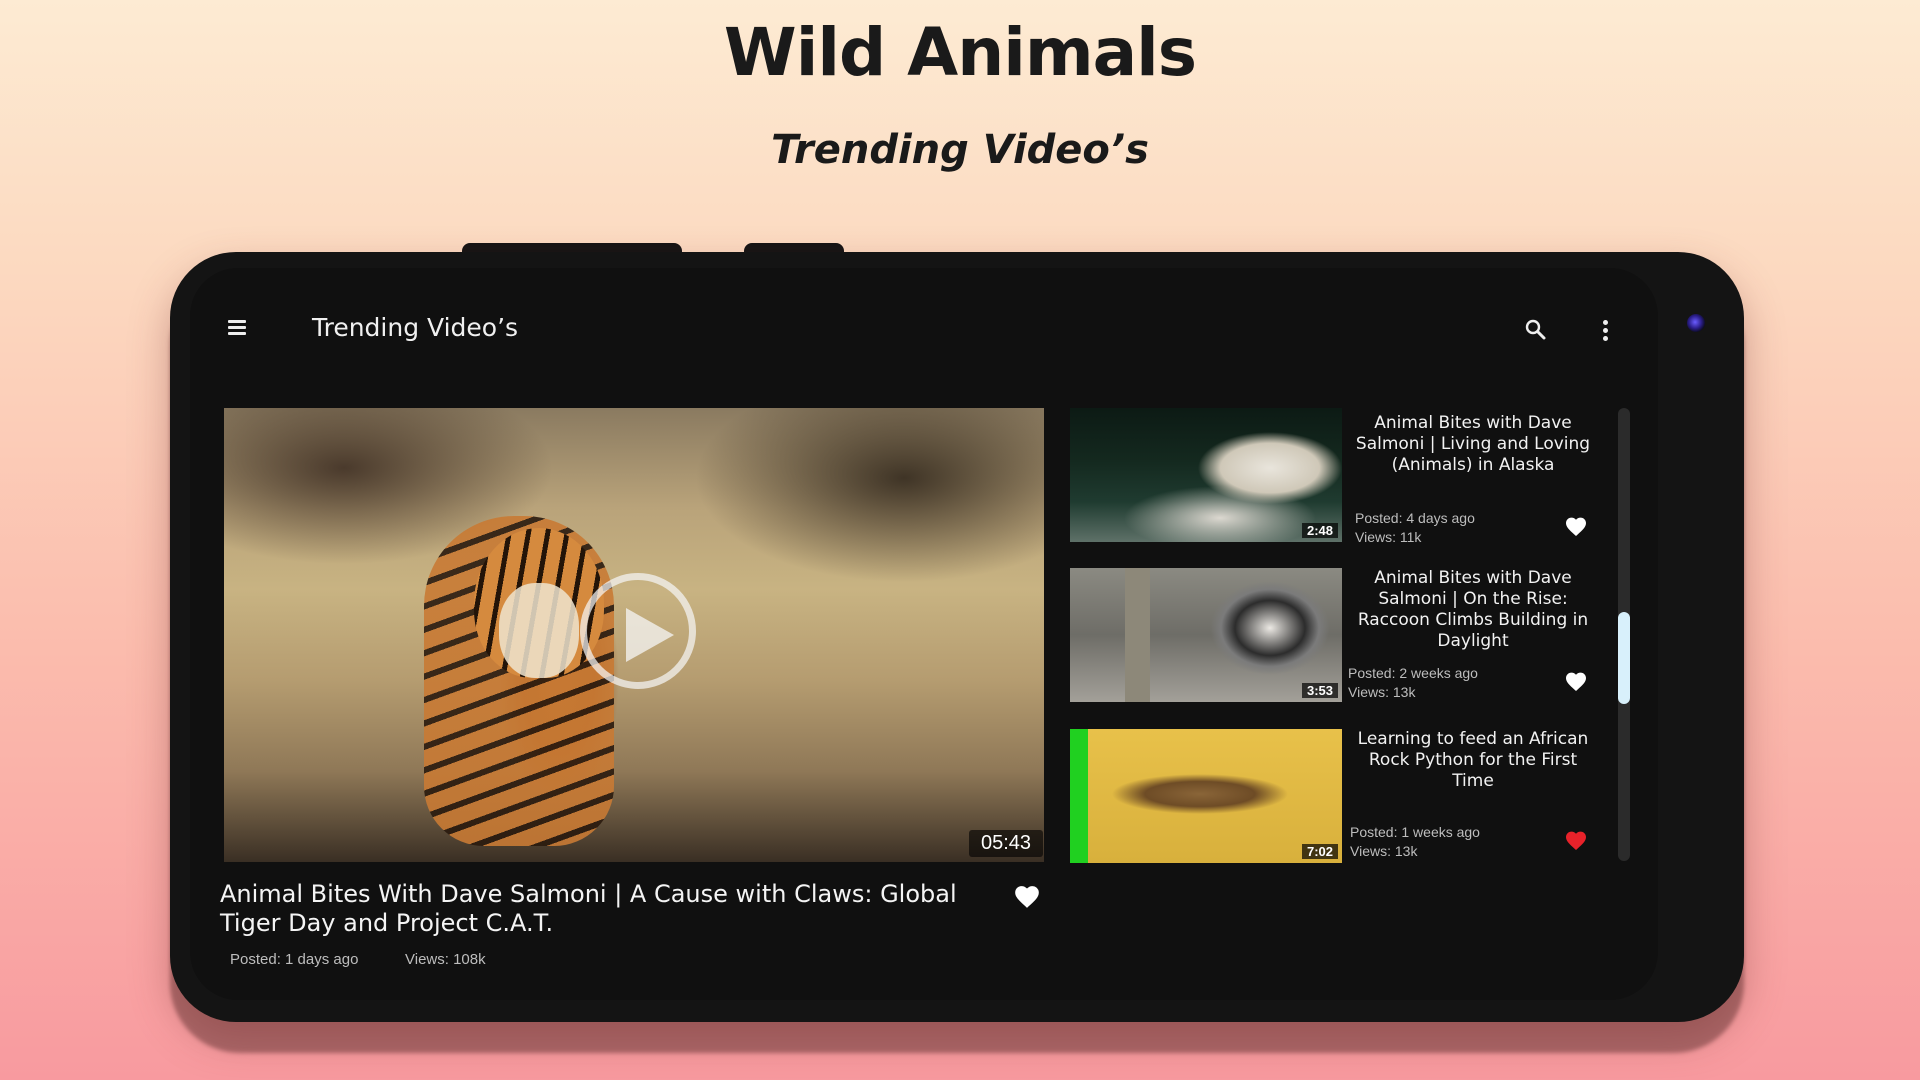 The image size is (1920, 1080). What do you see at coordinates (1206, 635) in the screenshot?
I see `video-thumbnail: 3:53` at bounding box center [1206, 635].